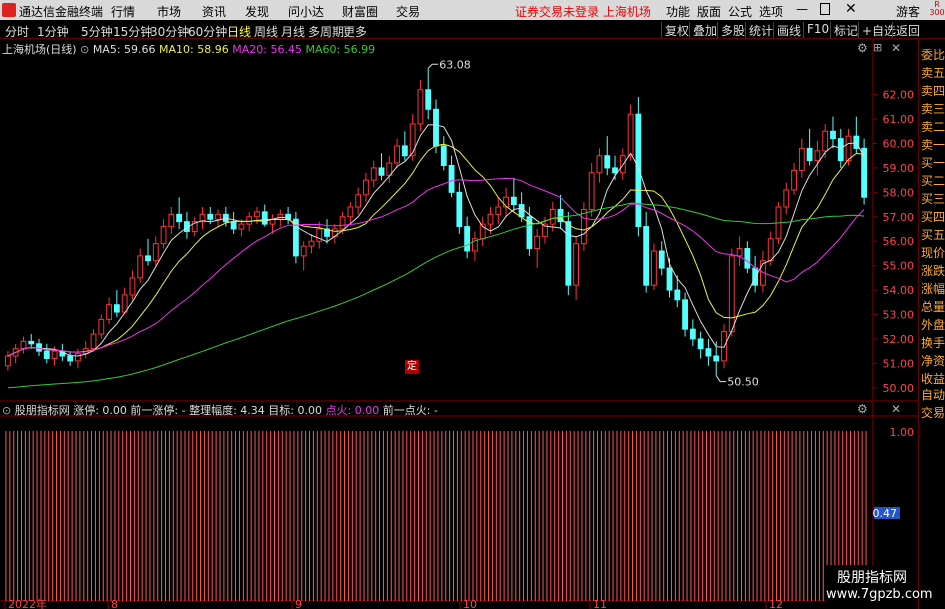 The width and height of the screenshot is (945, 609). I want to click on menu-faxian: 发现, so click(257, 11).